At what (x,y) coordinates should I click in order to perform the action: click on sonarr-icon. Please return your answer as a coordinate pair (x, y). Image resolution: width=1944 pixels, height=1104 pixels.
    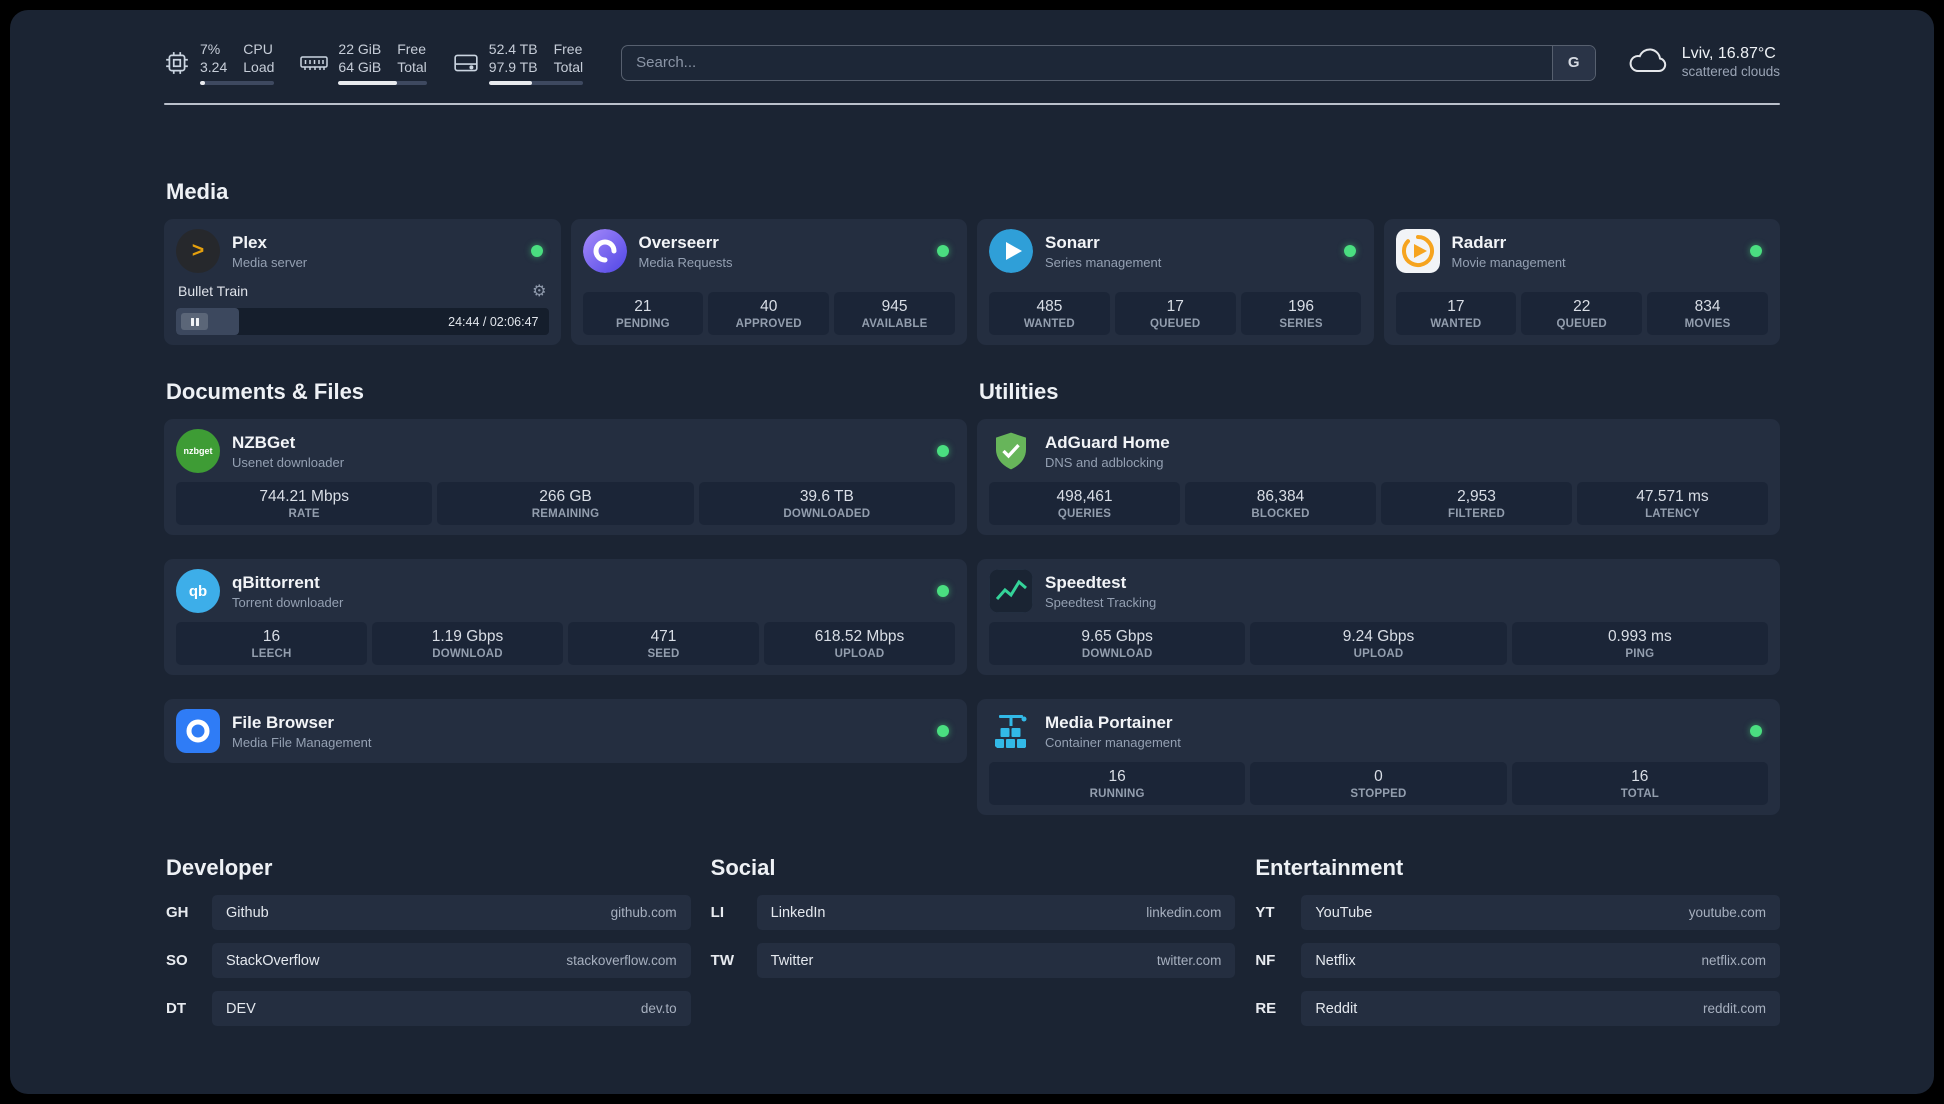
    Looking at the image, I should click on (1011, 251).